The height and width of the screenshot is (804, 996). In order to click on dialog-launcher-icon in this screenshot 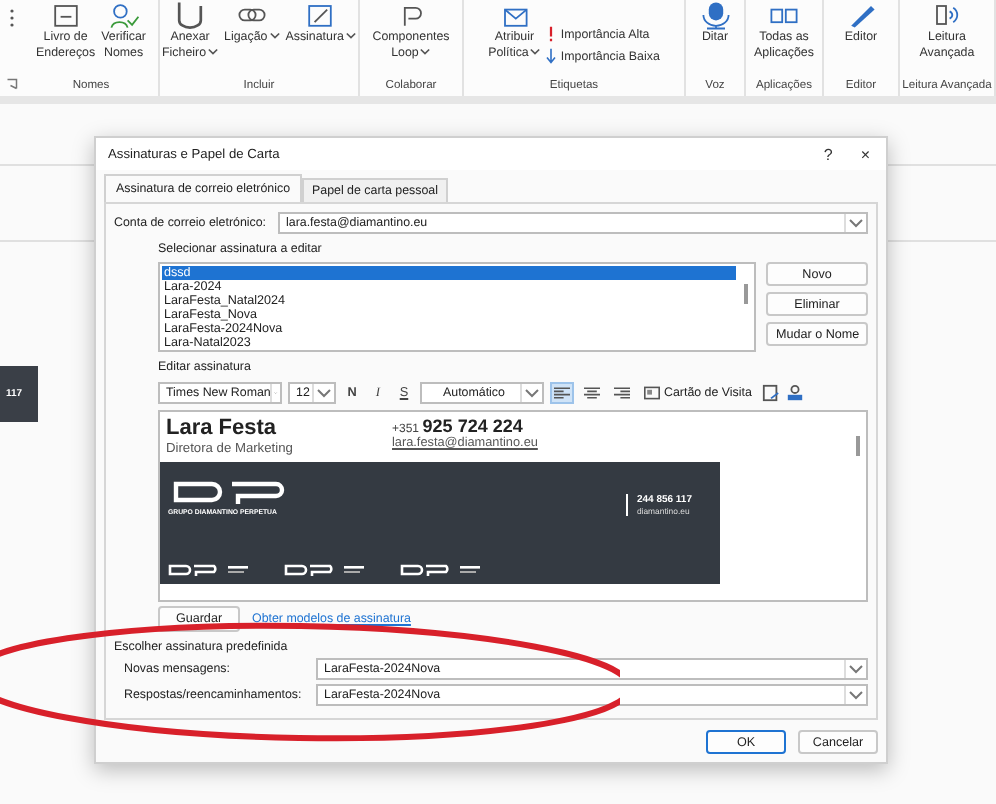, I will do `click(12, 84)`.